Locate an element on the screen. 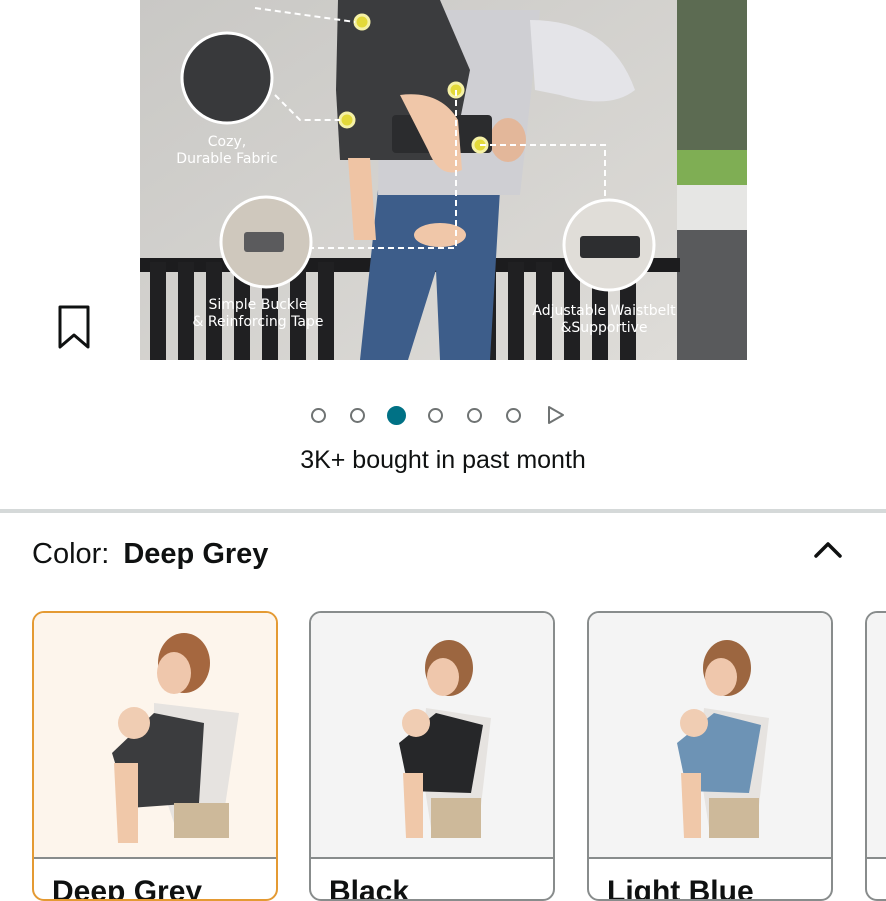 This screenshot has height=901, width=886. bookmark-icon is located at coordinates (74, 327).